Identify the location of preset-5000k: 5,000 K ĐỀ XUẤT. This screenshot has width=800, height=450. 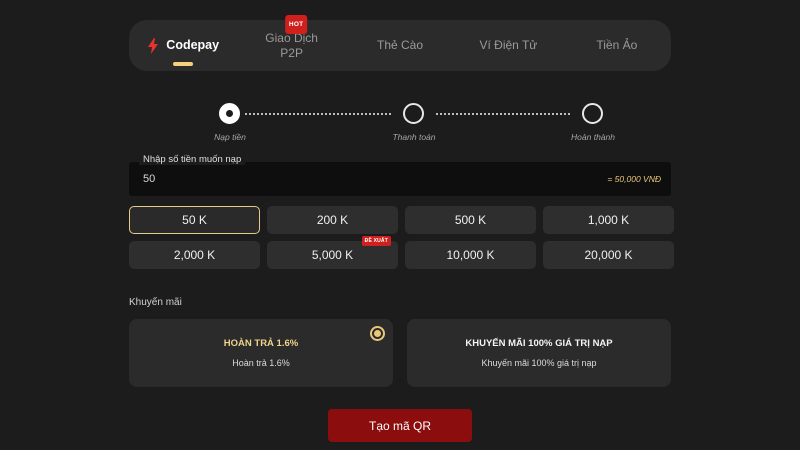
(332, 252).